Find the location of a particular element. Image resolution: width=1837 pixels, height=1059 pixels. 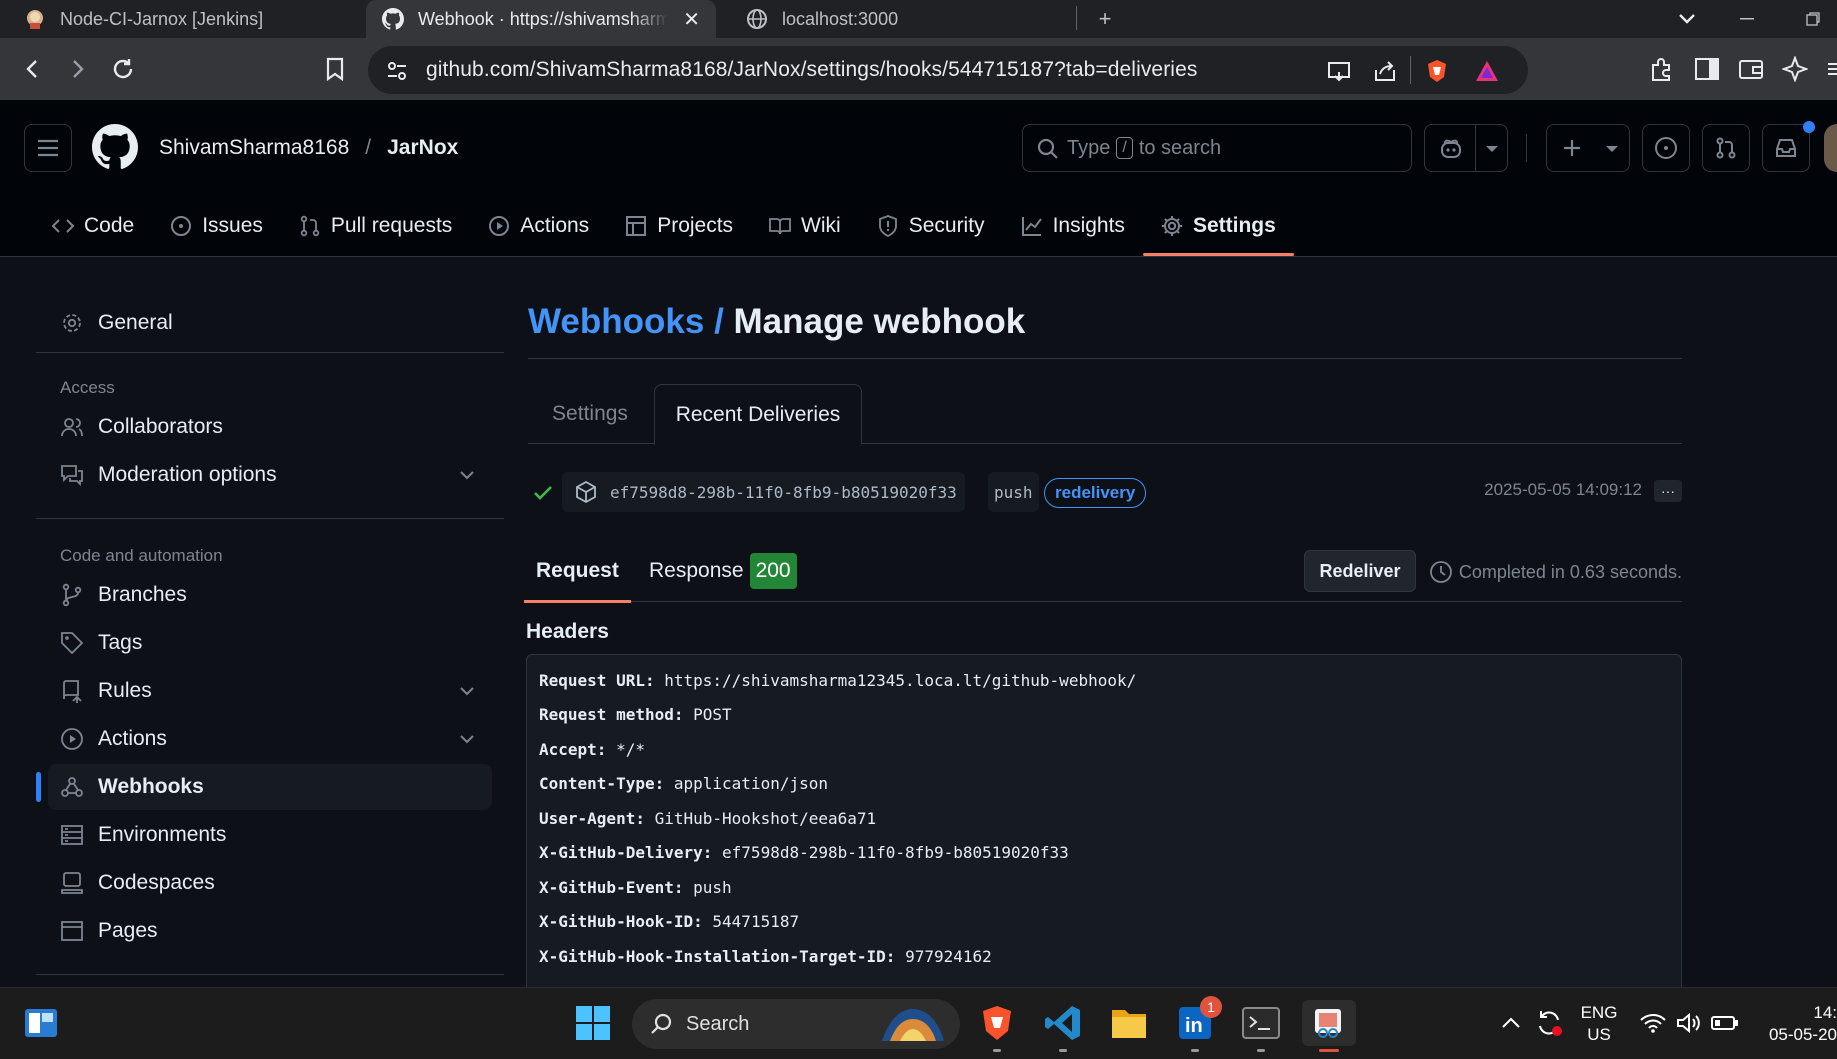

delivery-more-button: ··· is located at coordinates (1668, 491).